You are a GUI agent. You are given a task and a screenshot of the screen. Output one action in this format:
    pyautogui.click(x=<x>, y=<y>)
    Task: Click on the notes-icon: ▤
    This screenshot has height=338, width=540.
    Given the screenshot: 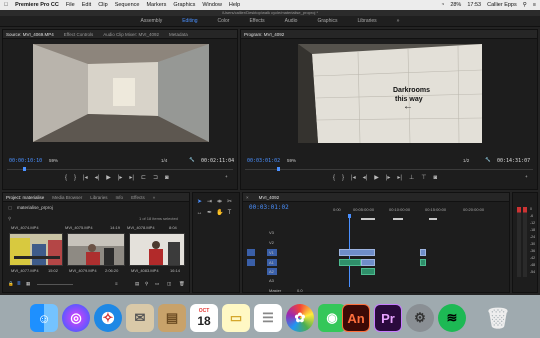 What is the action you would take?
    pyautogui.click(x=172, y=318)
    